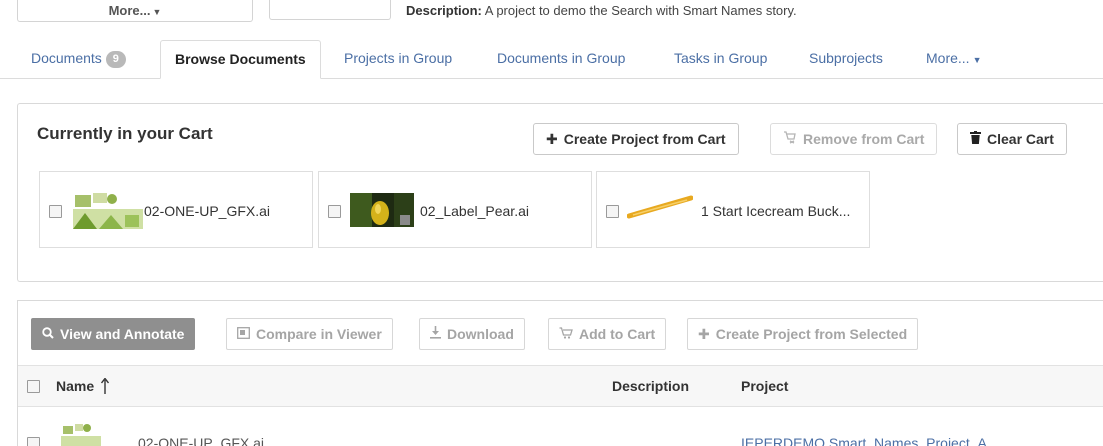  I want to click on create-project-label: Create Project from Cart, so click(644, 139).